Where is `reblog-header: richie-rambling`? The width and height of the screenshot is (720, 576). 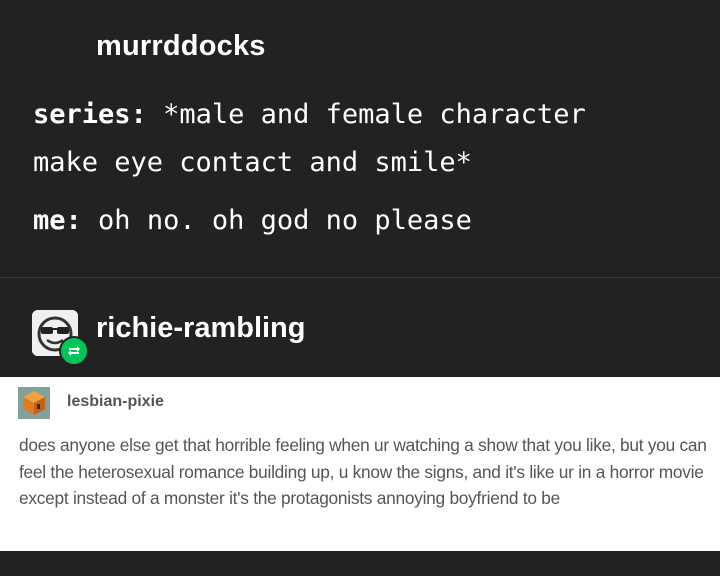
reblog-header: richie-rambling is located at coordinates (360, 333).